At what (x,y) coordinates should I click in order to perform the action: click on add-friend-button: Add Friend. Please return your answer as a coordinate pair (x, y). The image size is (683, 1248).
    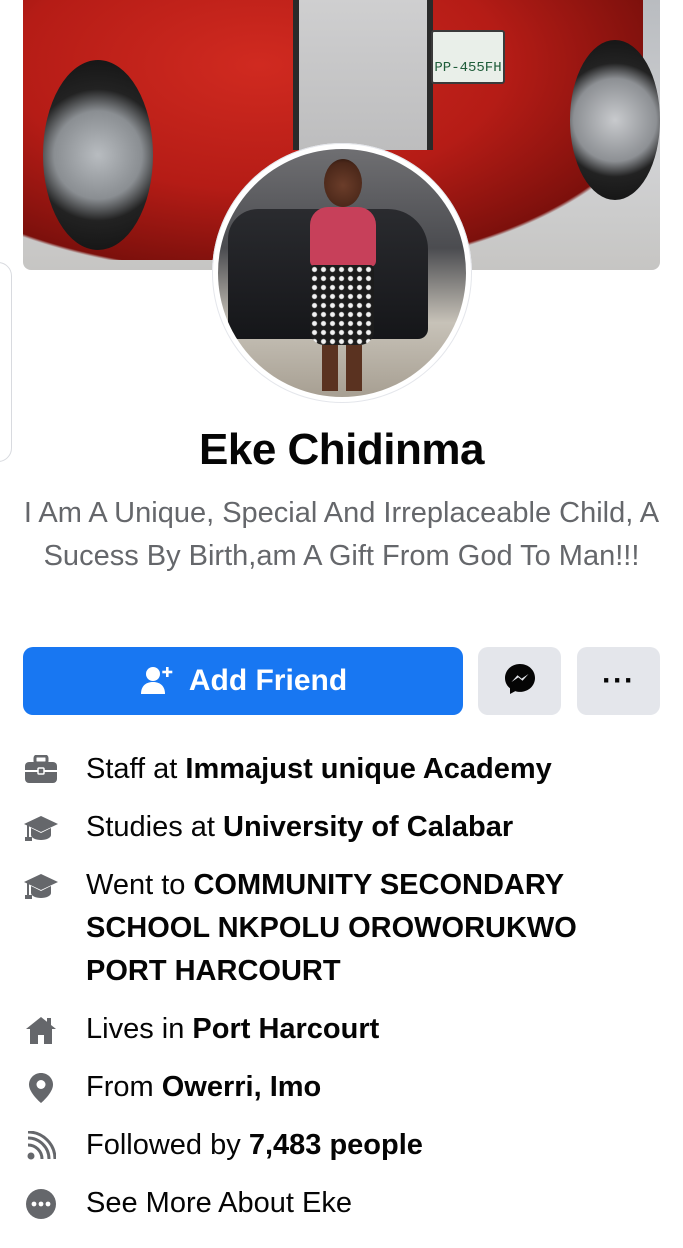
    Looking at the image, I should click on (243, 681).